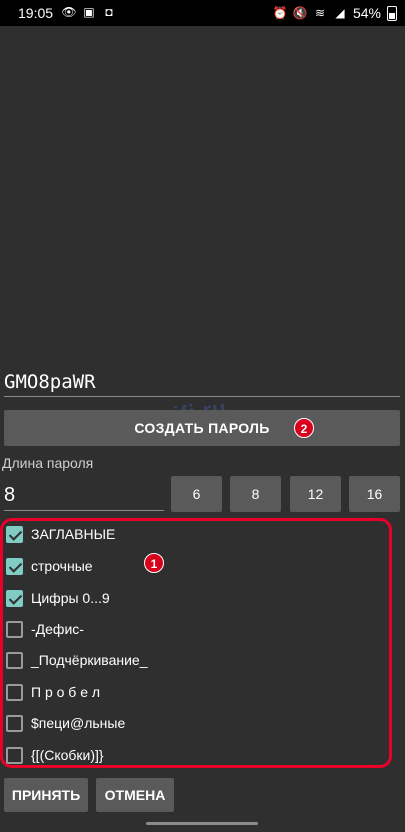  I want to click on option-label: Цифры 0...9, so click(70, 598).